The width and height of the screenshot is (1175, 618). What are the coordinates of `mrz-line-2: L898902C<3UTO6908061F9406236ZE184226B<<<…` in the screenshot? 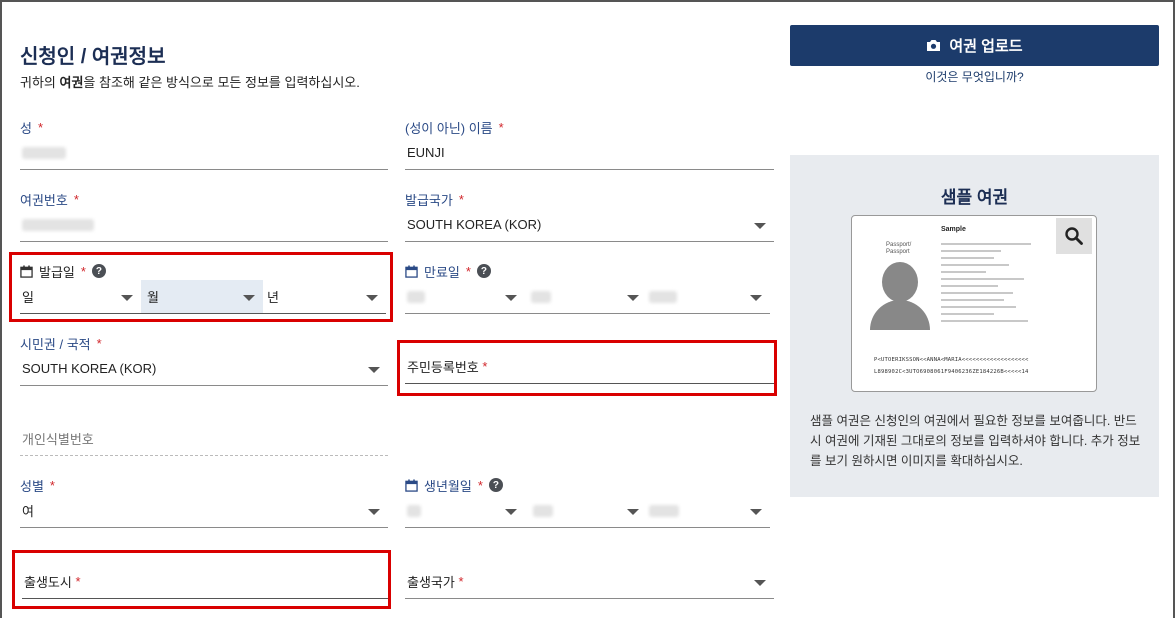 It's located at (951, 372).